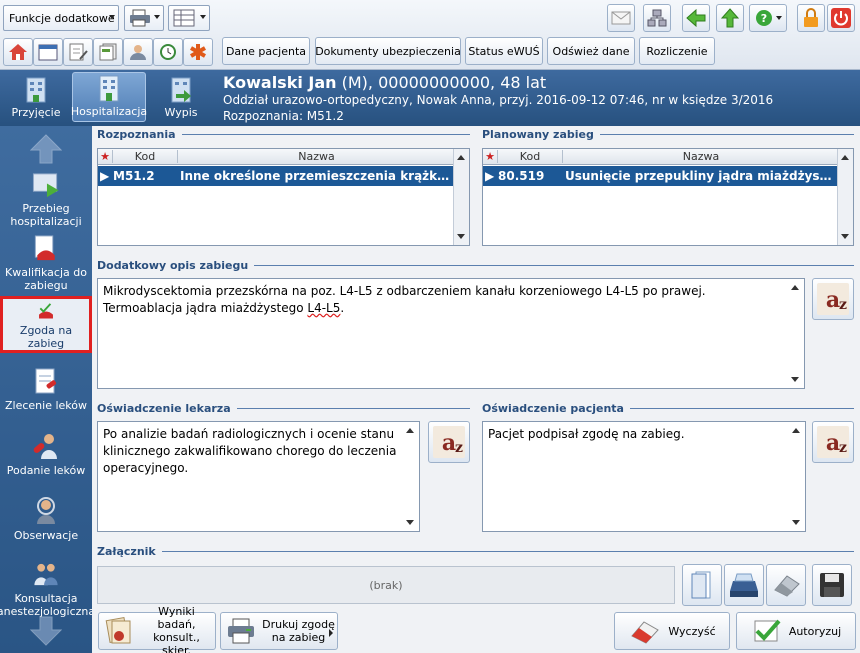  I want to click on print-dropdown, so click(144, 18).